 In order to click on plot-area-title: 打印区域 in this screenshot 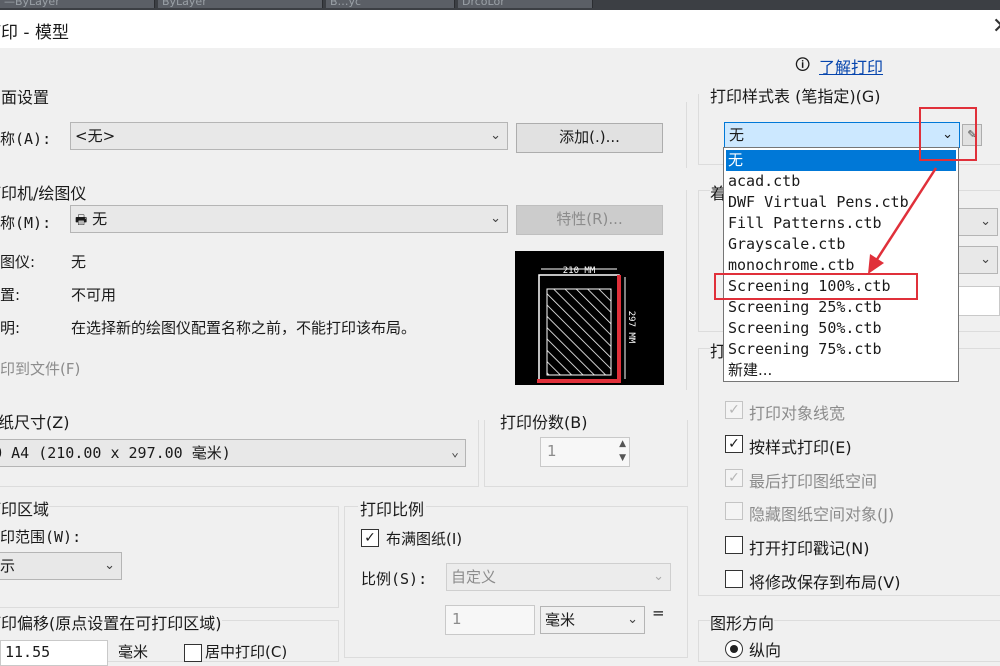, I will do `click(25, 508)`.